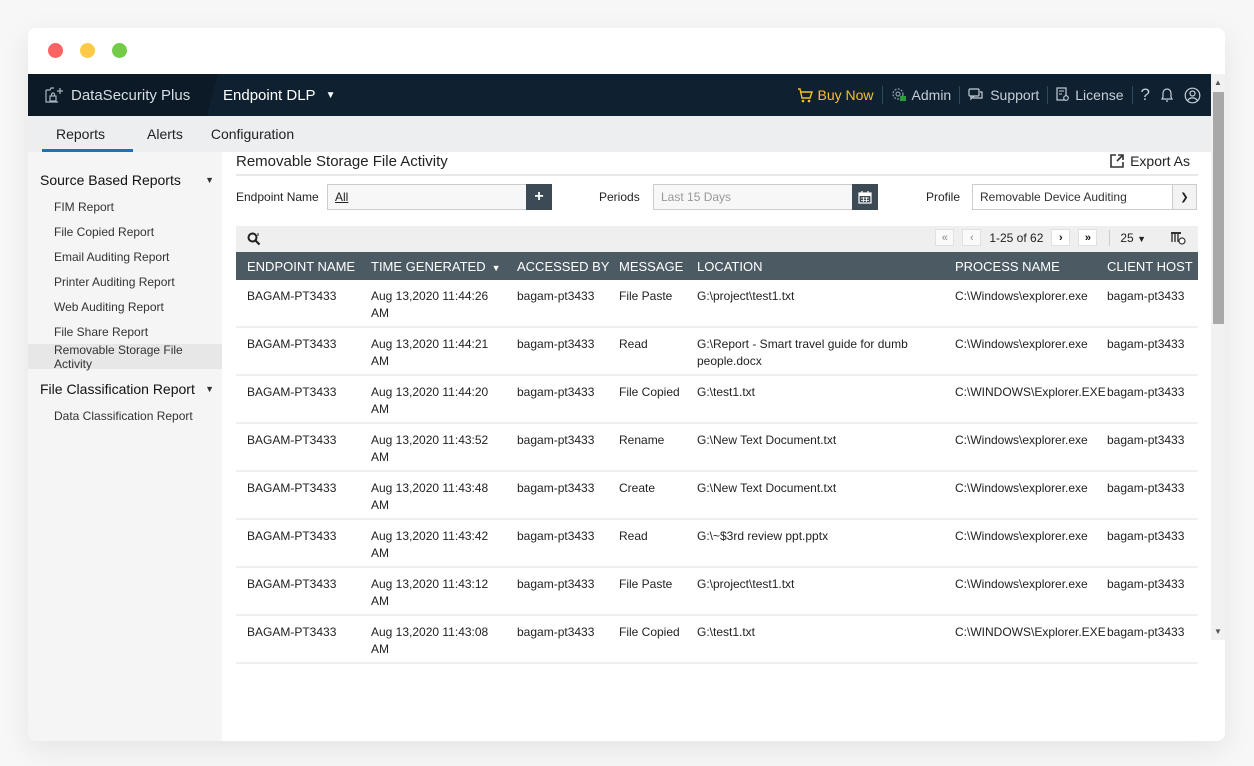 The image size is (1254, 766). Describe the element at coordinates (1025, 399) in the screenshot. I see `process-name-cell: C:\WINDOWS\Explorer.EXE` at that location.